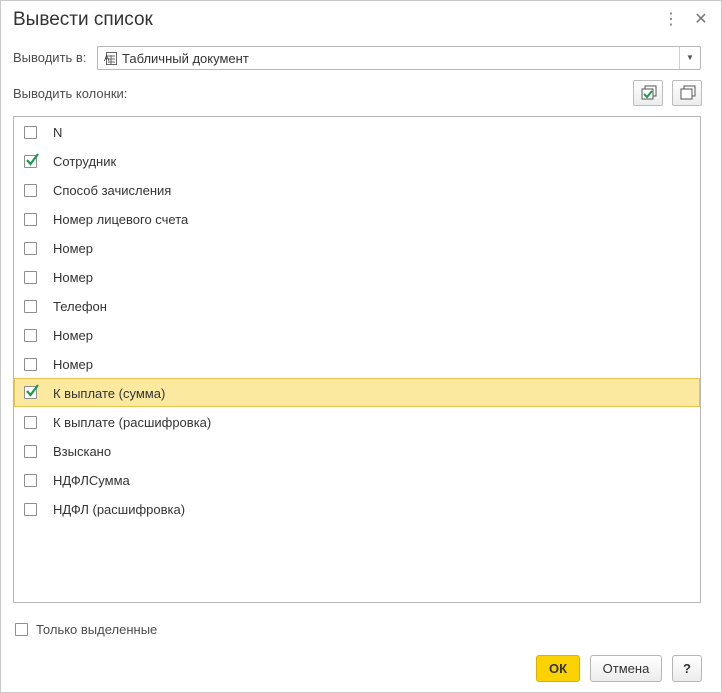  Describe the element at coordinates (107, 58) in the screenshot. I see `svg-text: A` at that location.